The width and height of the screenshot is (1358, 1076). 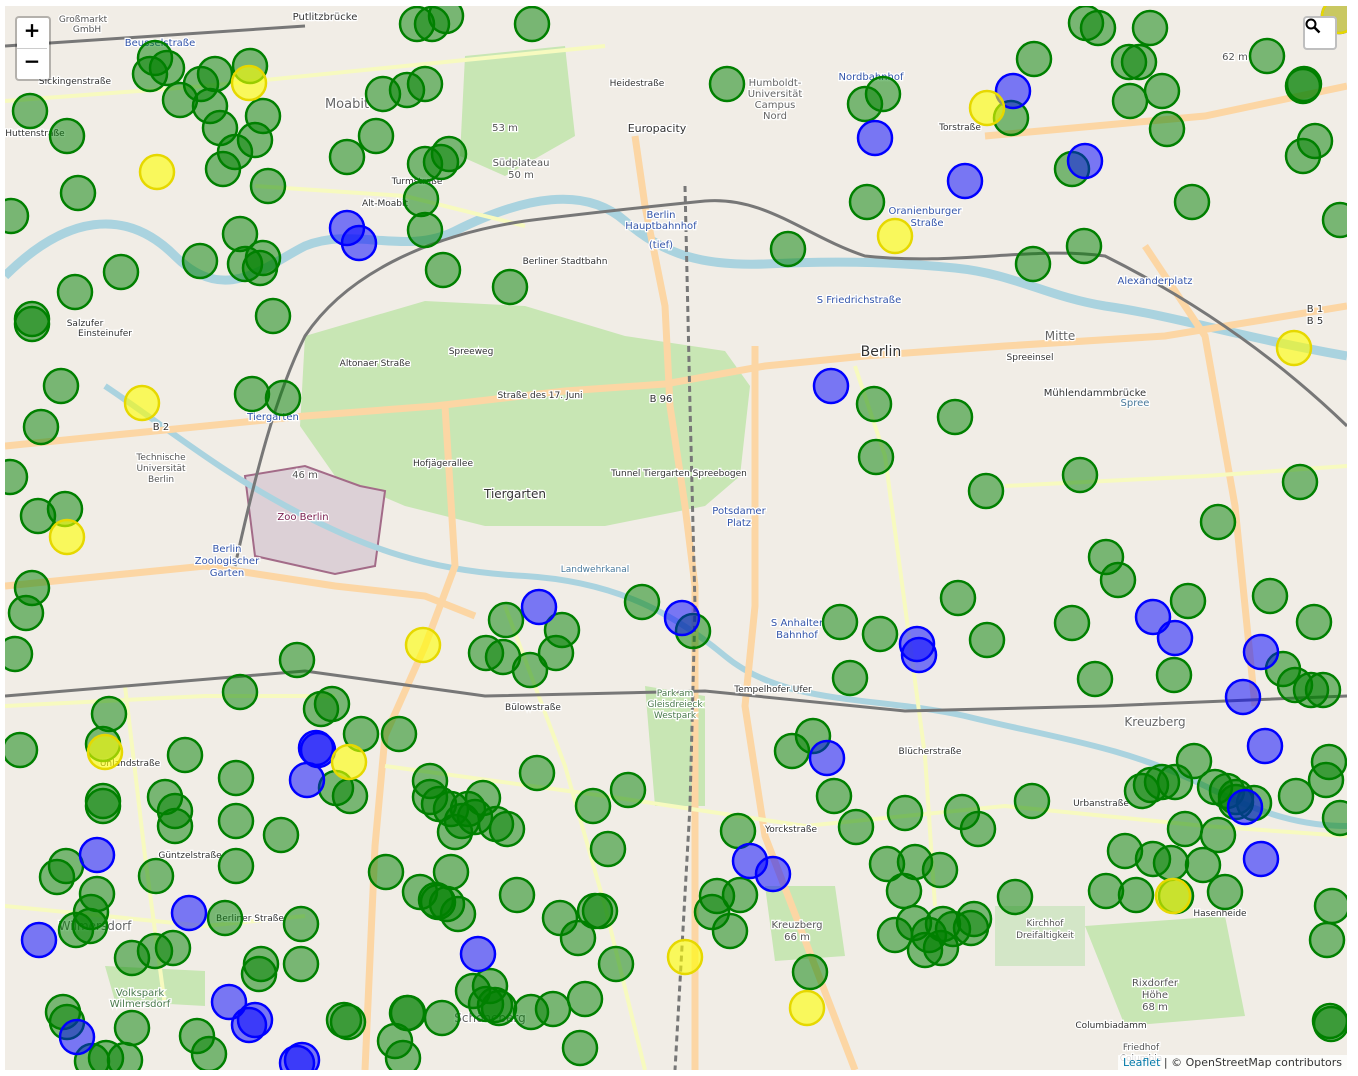 I want to click on search-button, so click(x=1320, y=33).